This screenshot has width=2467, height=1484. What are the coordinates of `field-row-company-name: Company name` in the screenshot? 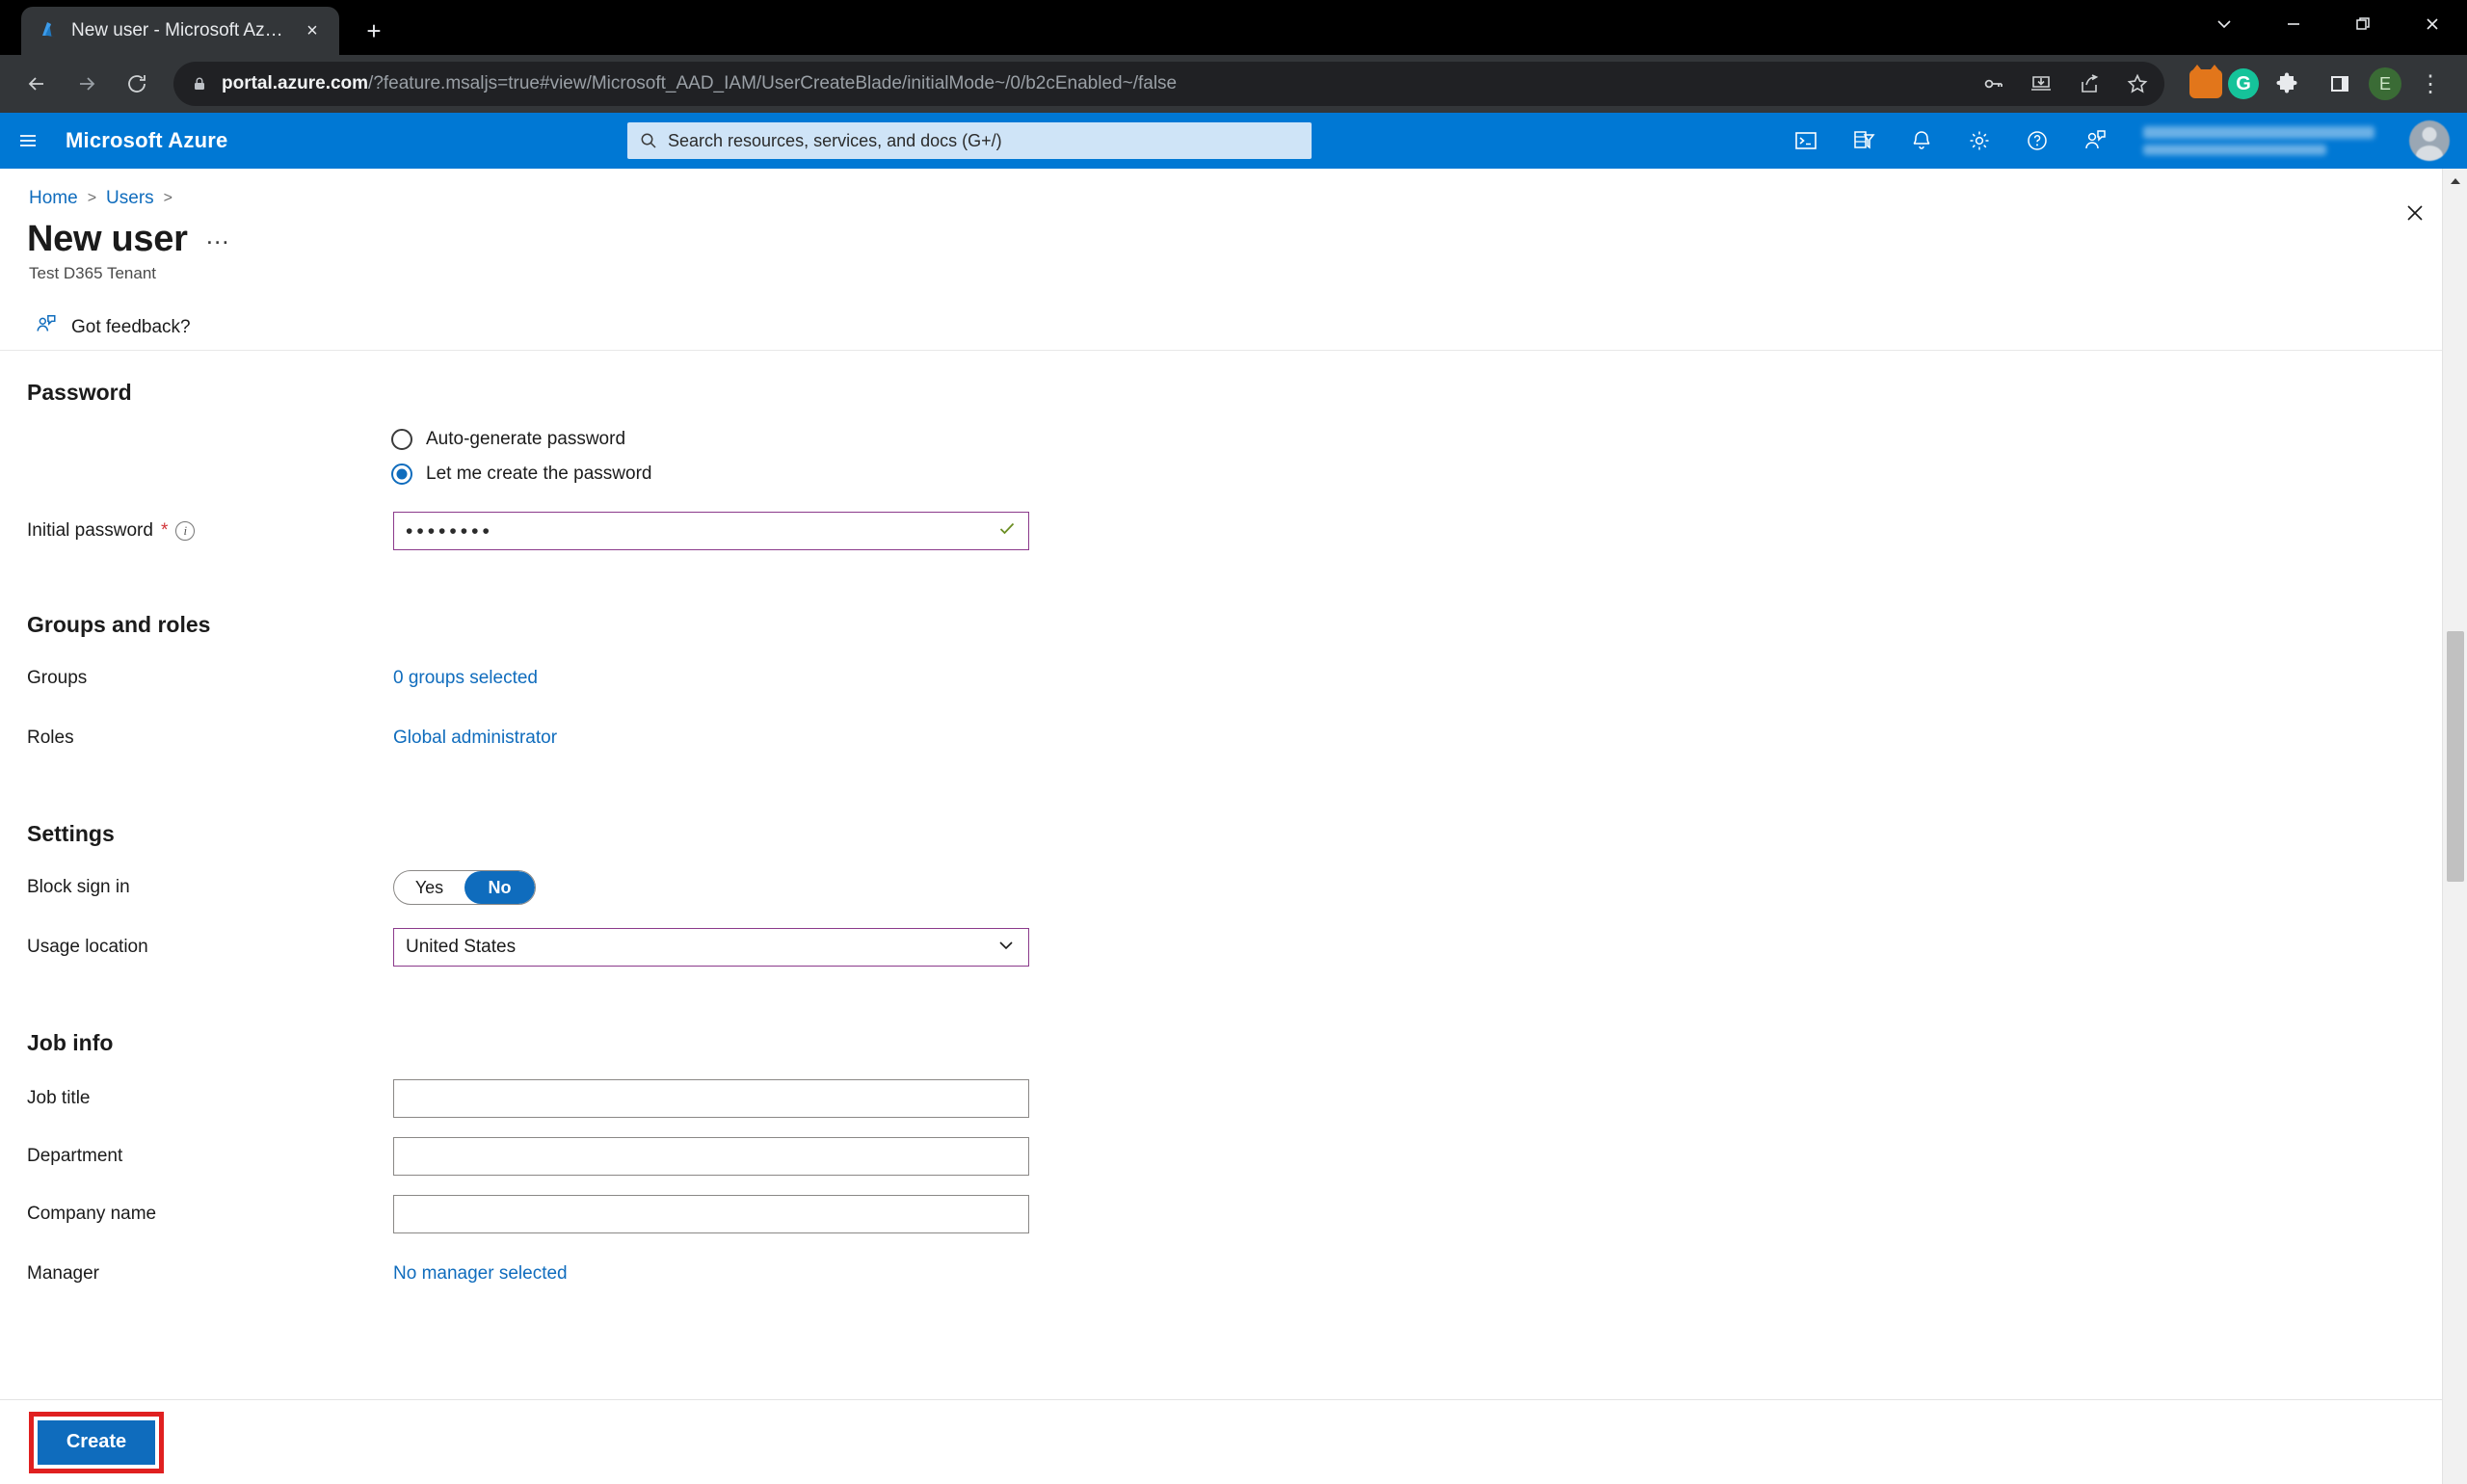 It's located at (1233, 1214).